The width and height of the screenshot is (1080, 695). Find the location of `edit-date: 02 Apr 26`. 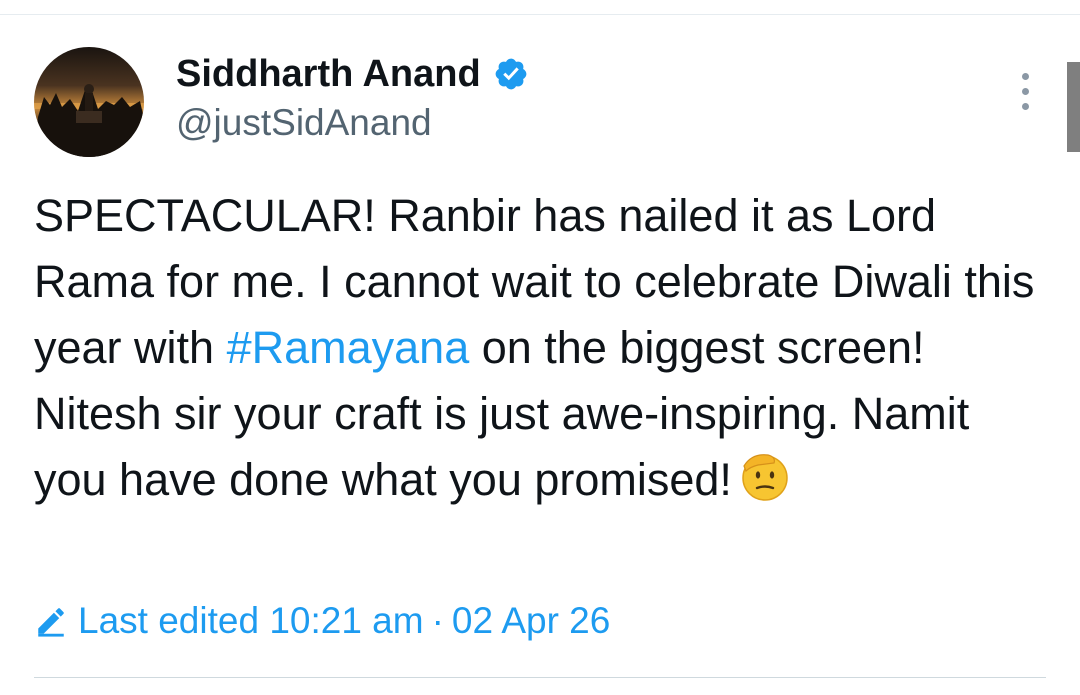

edit-date: 02 Apr 26 is located at coordinates (531, 621).